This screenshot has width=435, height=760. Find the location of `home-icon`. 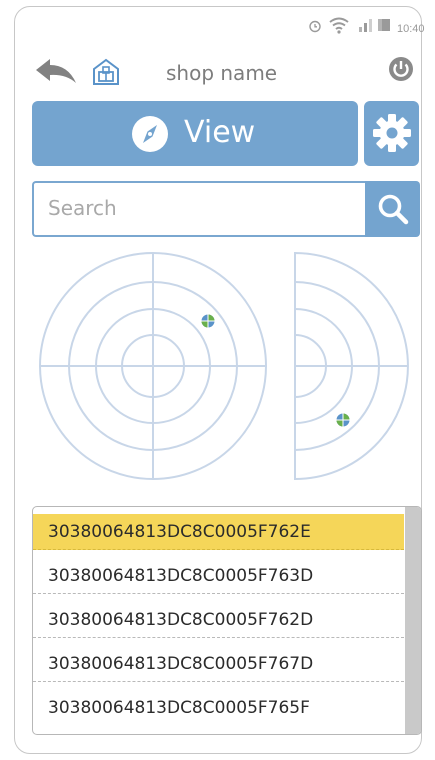

home-icon is located at coordinates (106, 72).